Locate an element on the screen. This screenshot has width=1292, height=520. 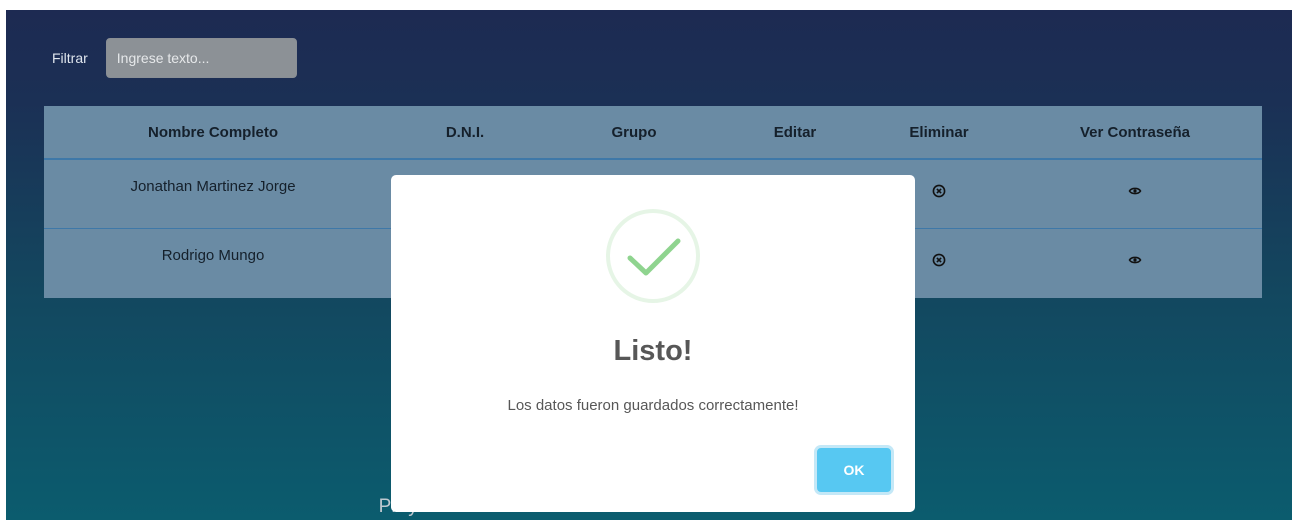
ok-button: OK is located at coordinates (854, 470).